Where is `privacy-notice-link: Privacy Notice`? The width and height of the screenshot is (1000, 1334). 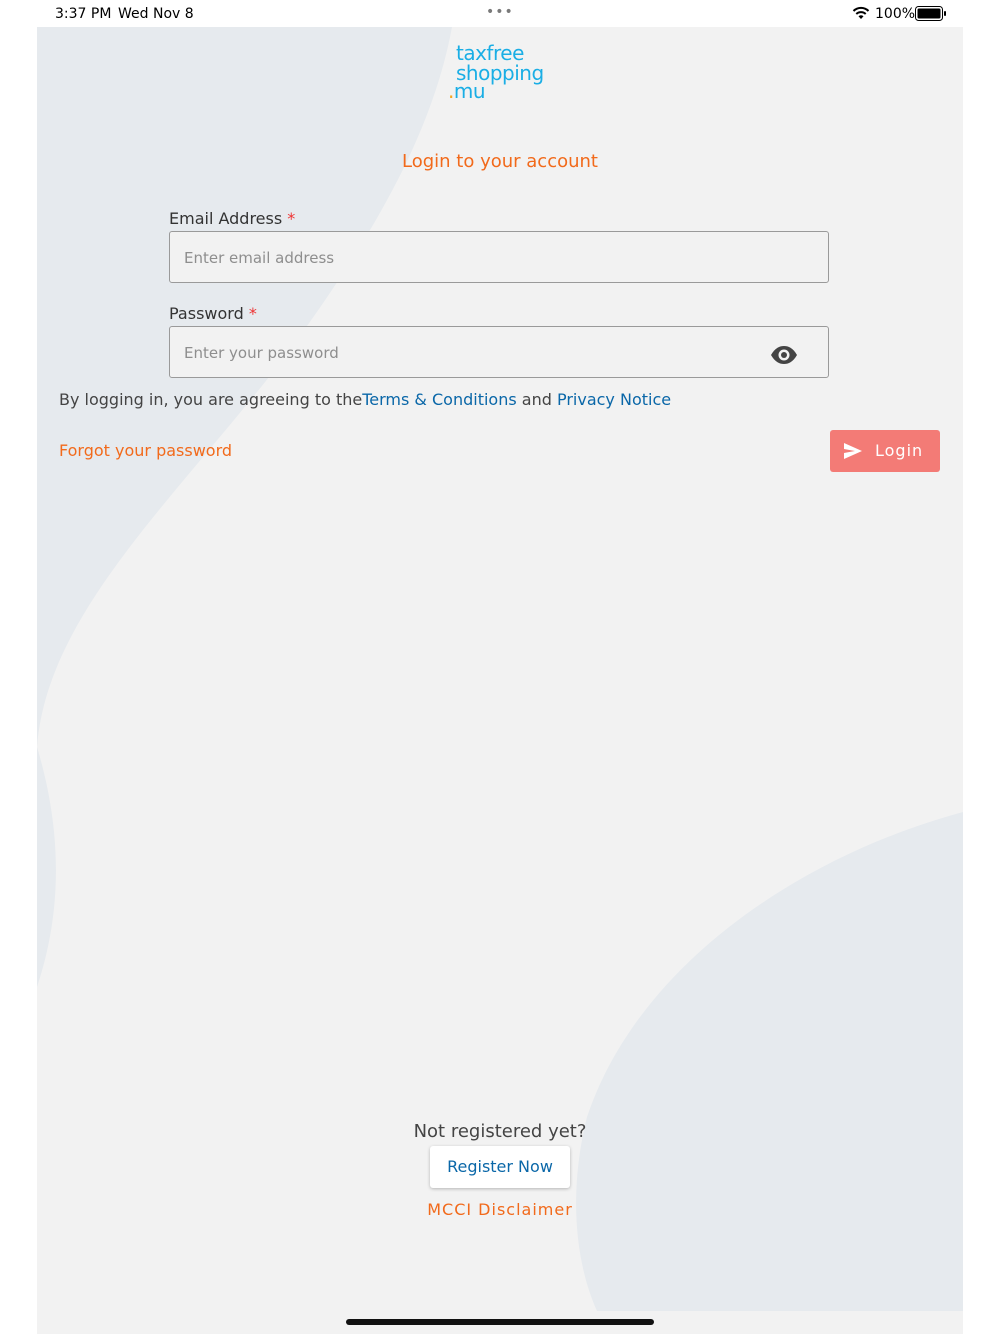
privacy-notice-link: Privacy Notice is located at coordinates (614, 399).